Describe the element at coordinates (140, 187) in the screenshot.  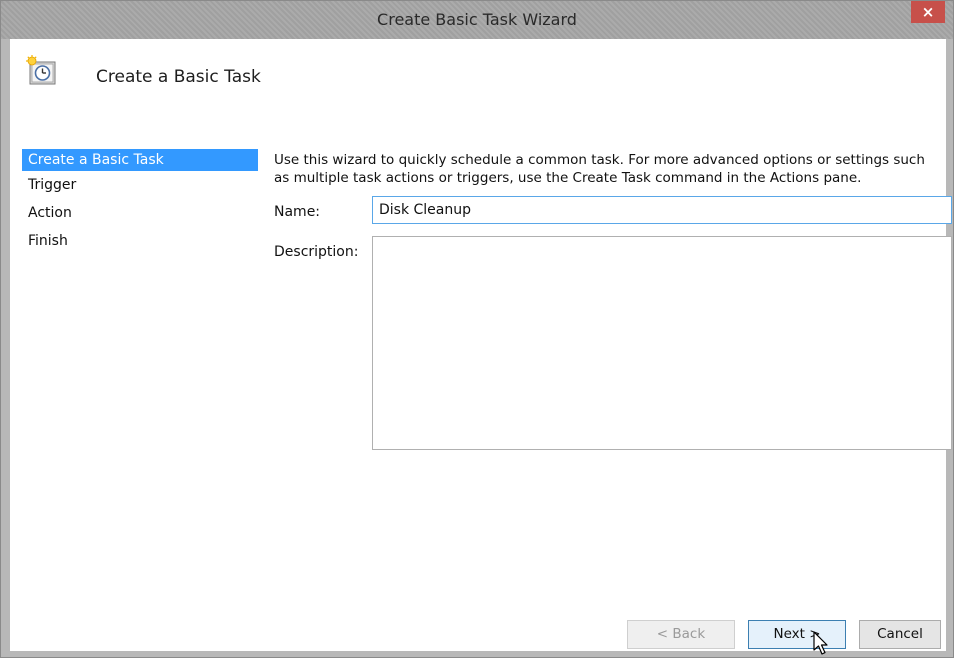
I see `step-trigger: Trigger` at that location.